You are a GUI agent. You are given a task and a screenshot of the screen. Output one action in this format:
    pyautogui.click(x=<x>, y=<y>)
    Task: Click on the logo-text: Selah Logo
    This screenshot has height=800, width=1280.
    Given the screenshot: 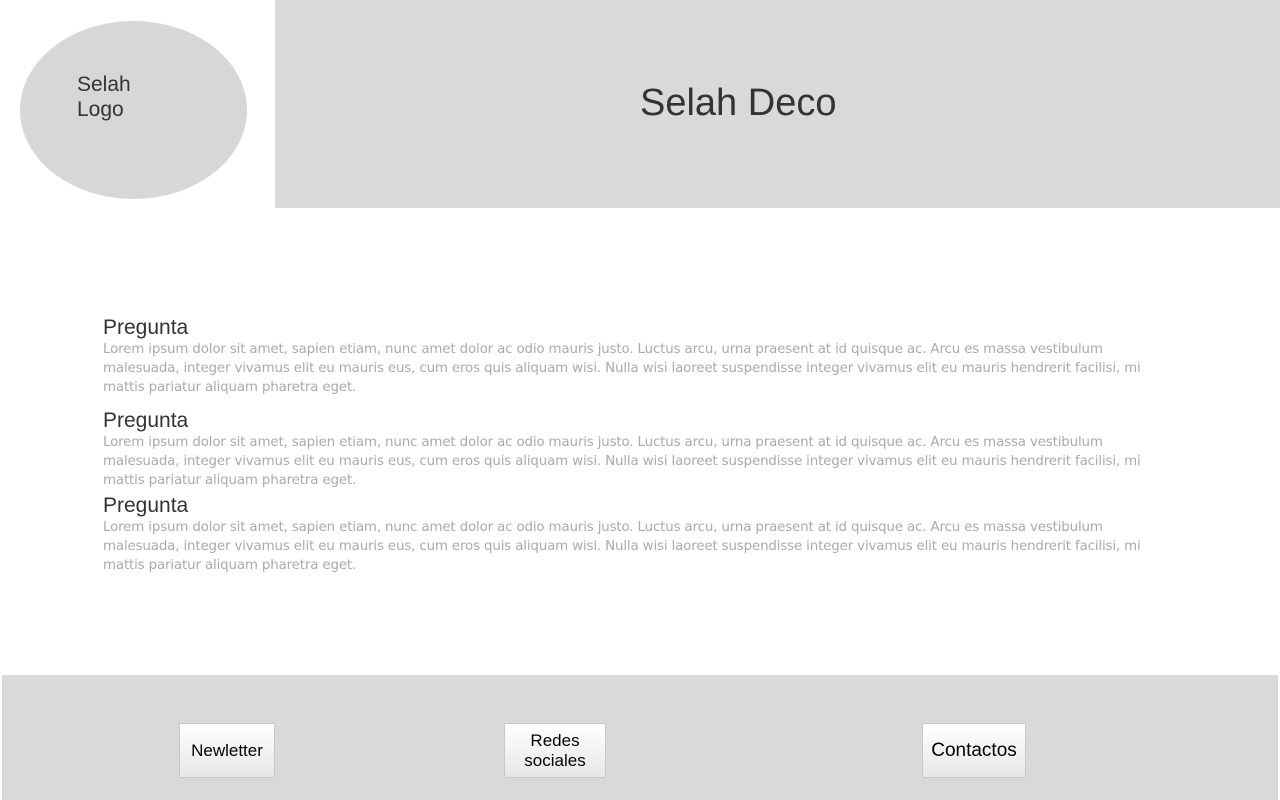 What is the action you would take?
    pyautogui.click(x=104, y=97)
    